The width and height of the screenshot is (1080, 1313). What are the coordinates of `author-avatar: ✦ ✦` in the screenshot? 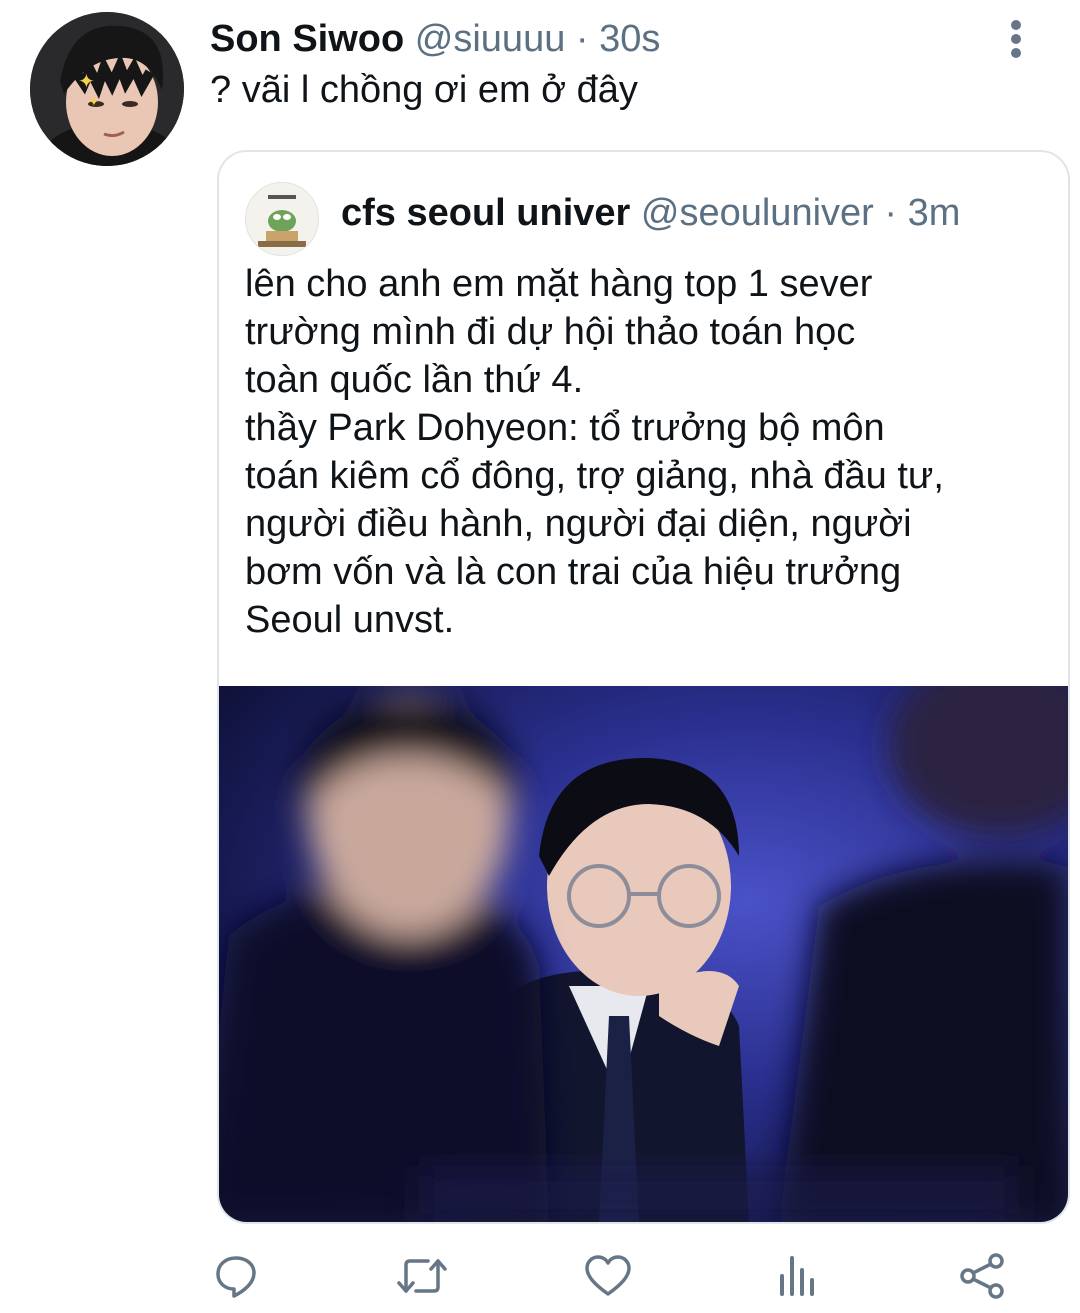 It's located at (107, 89).